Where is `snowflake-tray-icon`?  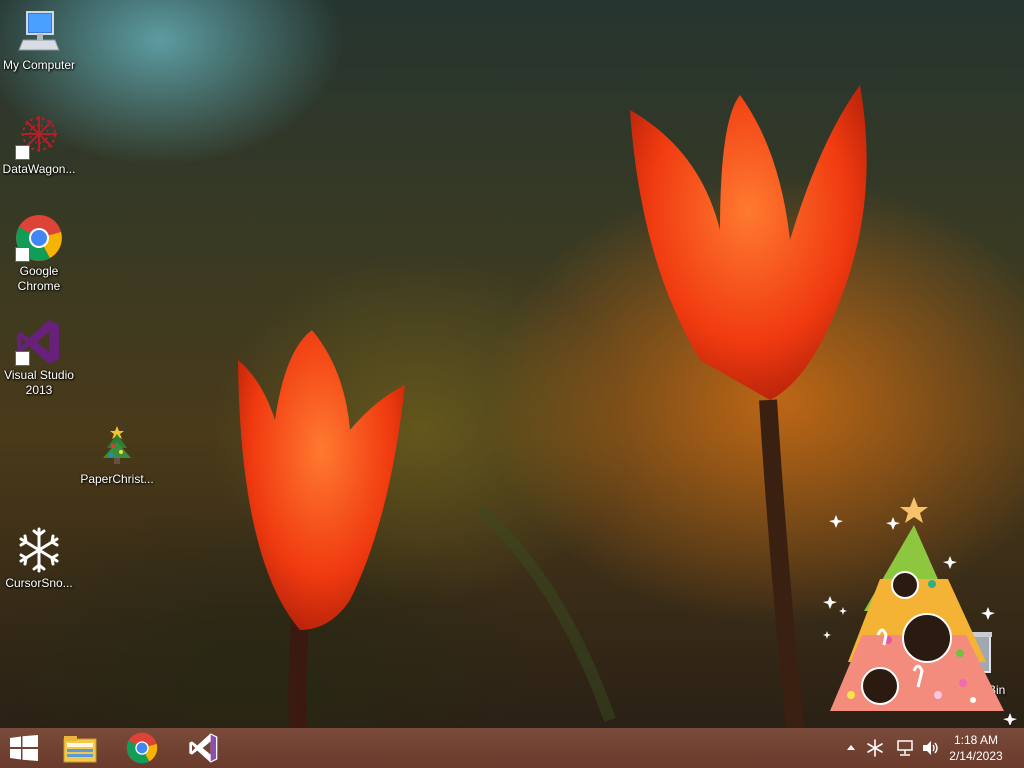
snowflake-tray-icon is located at coordinates (875, 748).